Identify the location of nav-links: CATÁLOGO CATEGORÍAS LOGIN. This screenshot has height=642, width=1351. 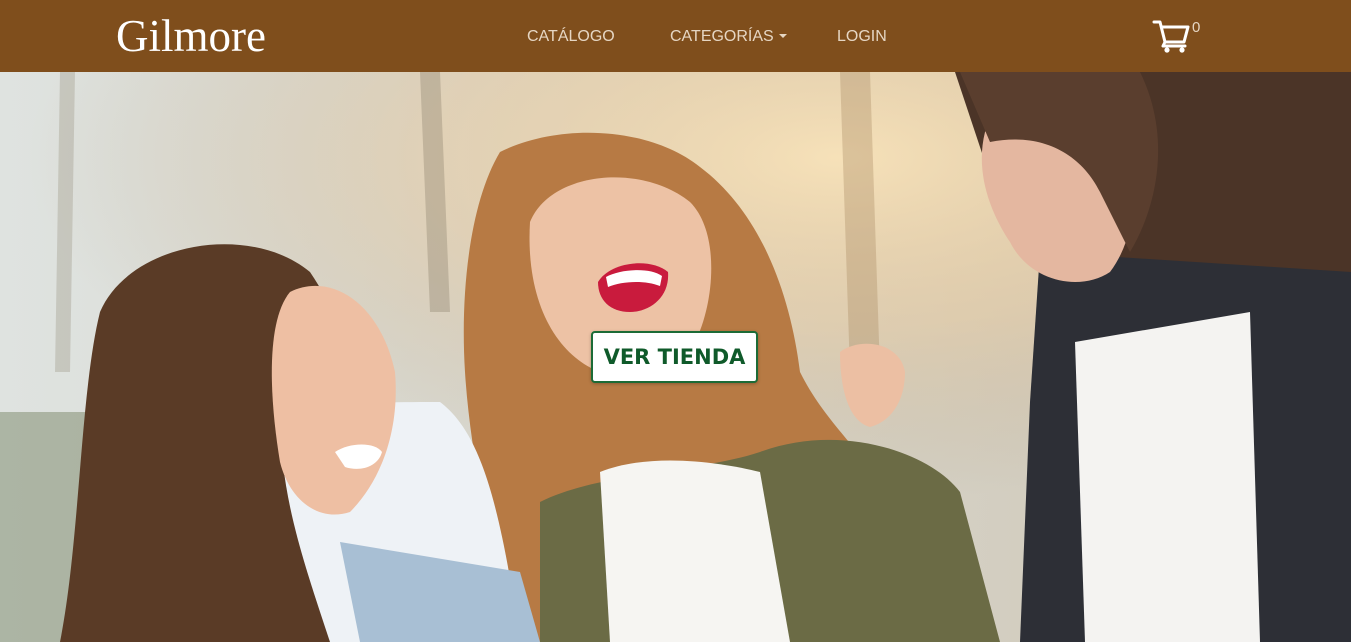
(675, 36).